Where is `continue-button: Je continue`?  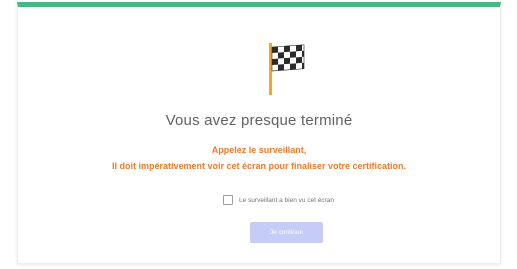 continue-button: Je continue is located at coordinates (286, 232).